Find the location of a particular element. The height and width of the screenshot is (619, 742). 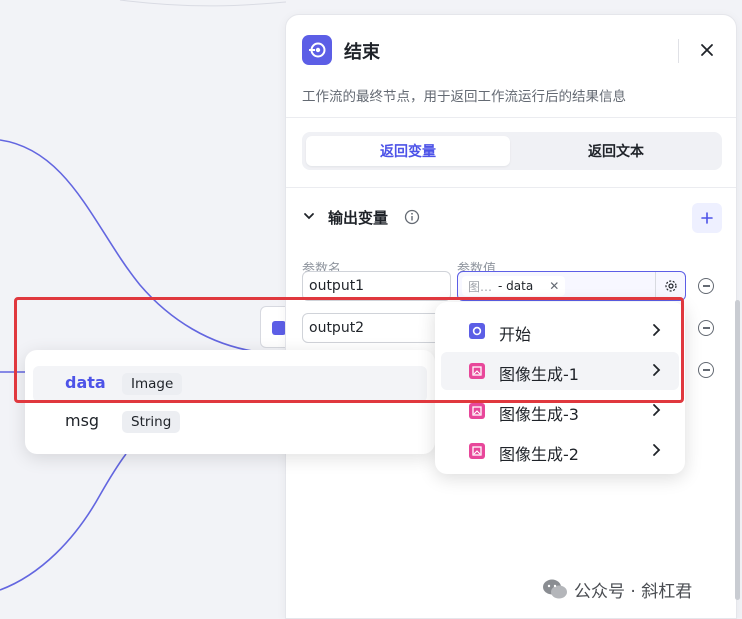

output-variables-section: 输出变量 is located at coordinates (512, 218).